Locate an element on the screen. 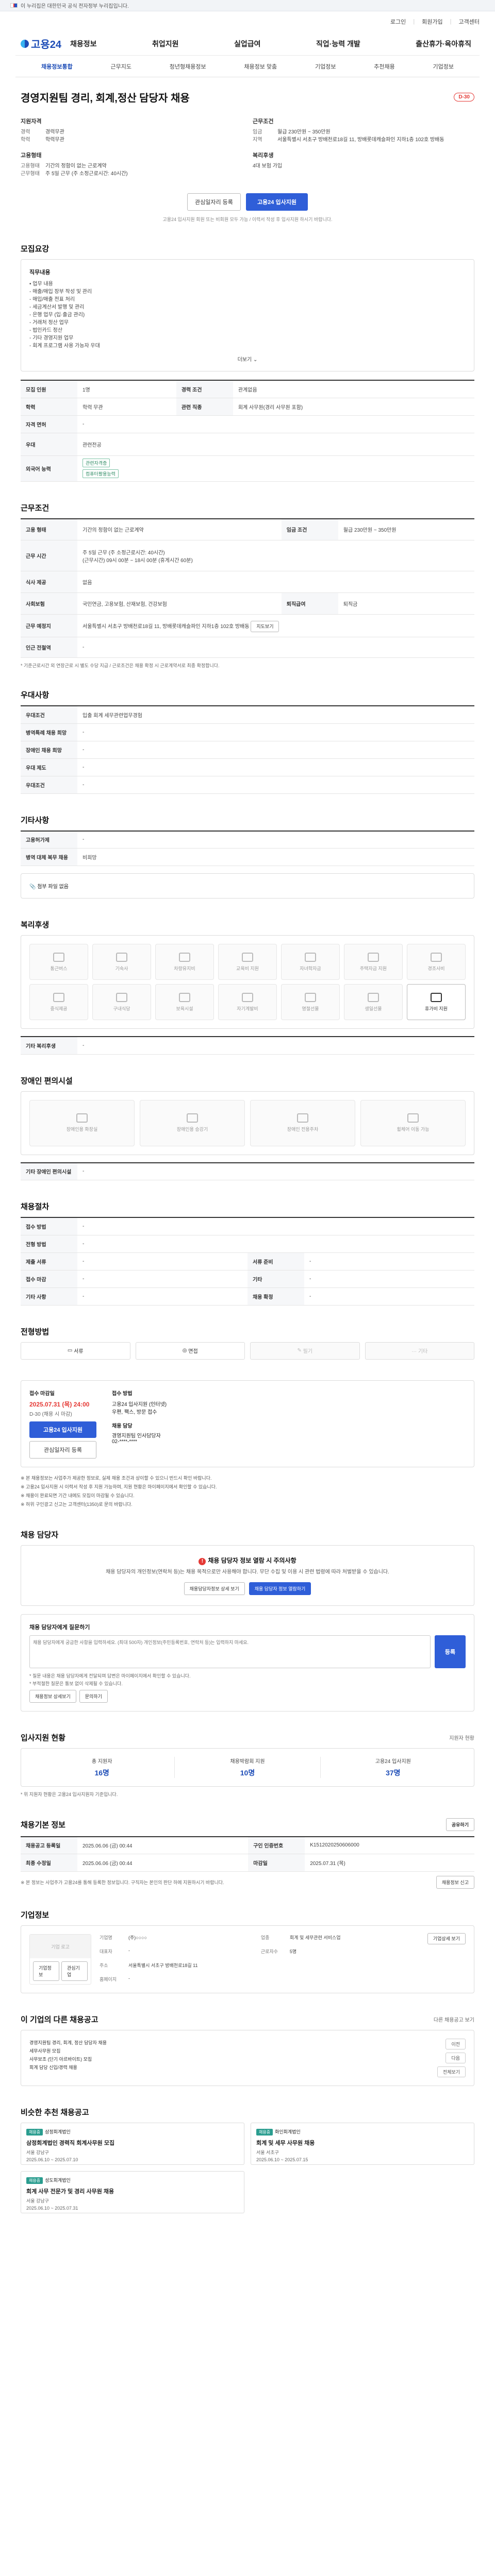 Image resolution: width=495 pixels, height=2576 pixels. subnav-recommend: 추천채용 is located at coordinates (384, 66).